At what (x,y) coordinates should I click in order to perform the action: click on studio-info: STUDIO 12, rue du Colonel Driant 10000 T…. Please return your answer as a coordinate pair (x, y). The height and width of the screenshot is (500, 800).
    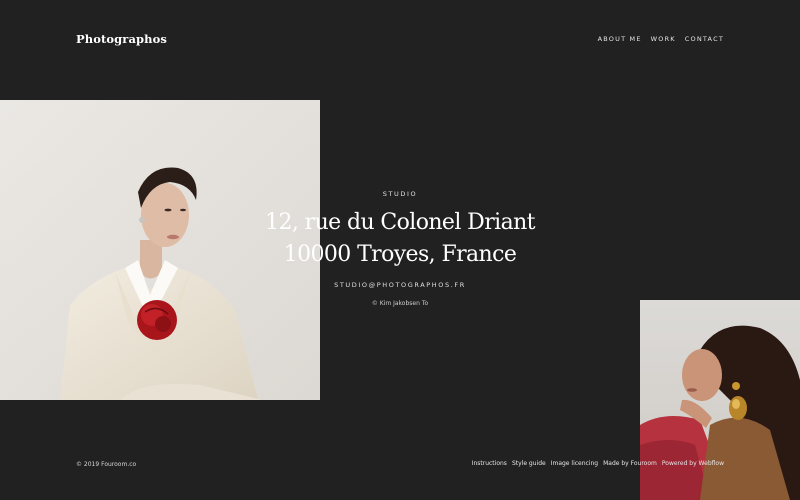
    Looking at the image, I should click on (400, 248).